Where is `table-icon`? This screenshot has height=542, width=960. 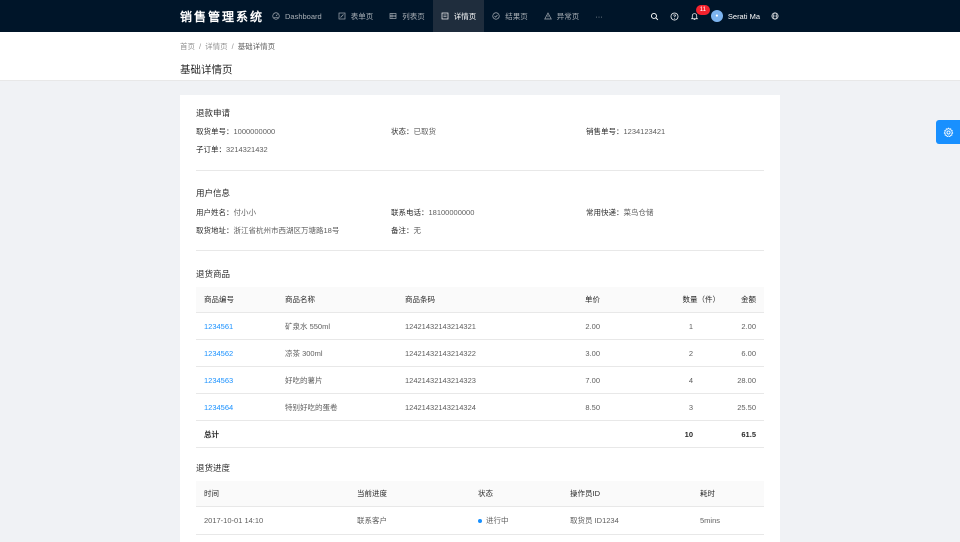 table-icon is located at coordinates (393, 16).